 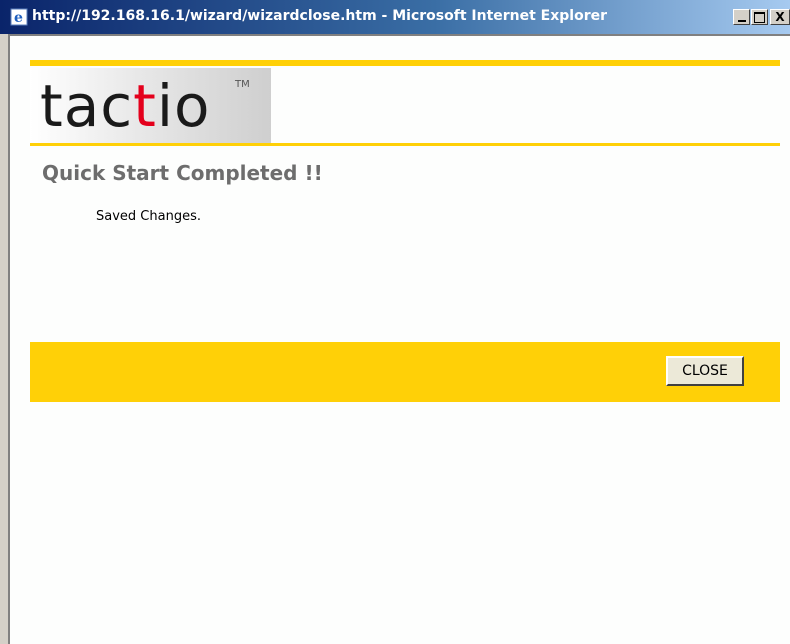 What do you see at coordinates (705, 371) in the screenshot?
I see `close-button: CLOSE` at bounding box center [705, 371].